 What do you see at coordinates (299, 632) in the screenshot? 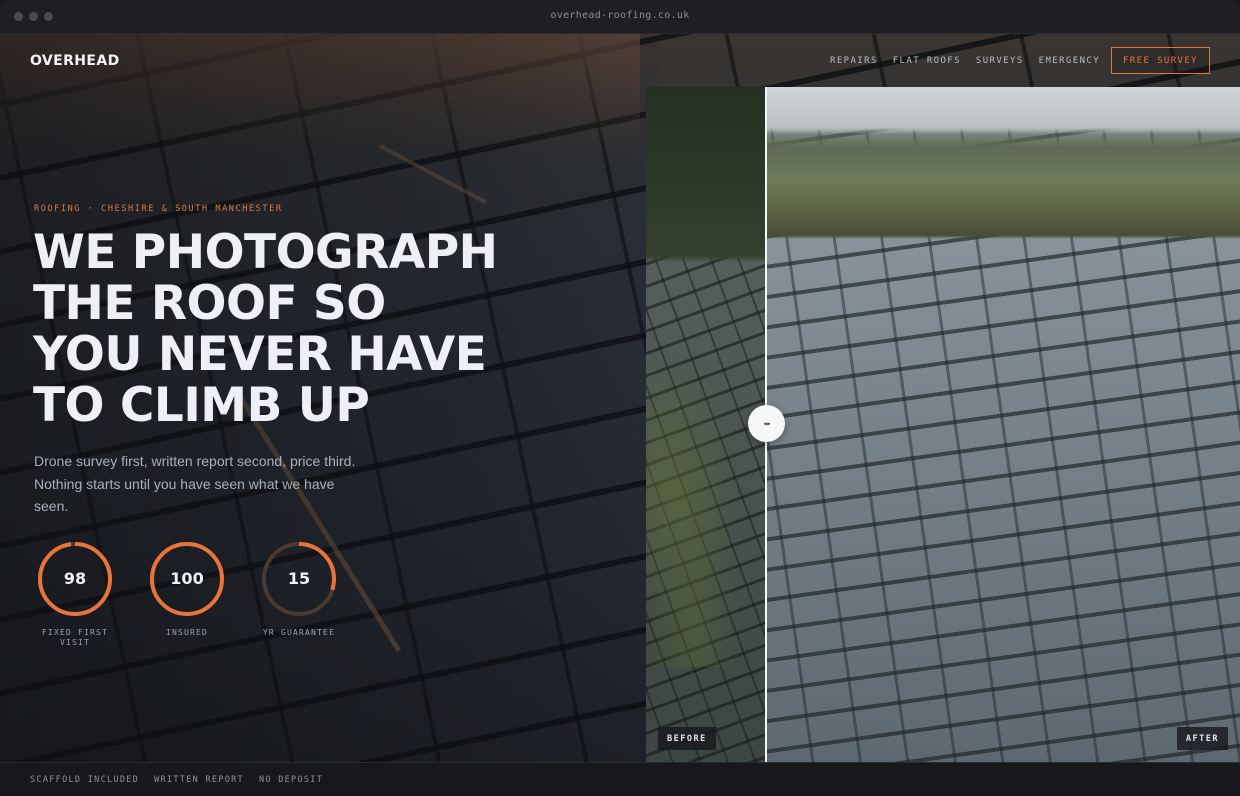
I see `stat-label: YR GUARANTEE` at bounding box center [299, 632].